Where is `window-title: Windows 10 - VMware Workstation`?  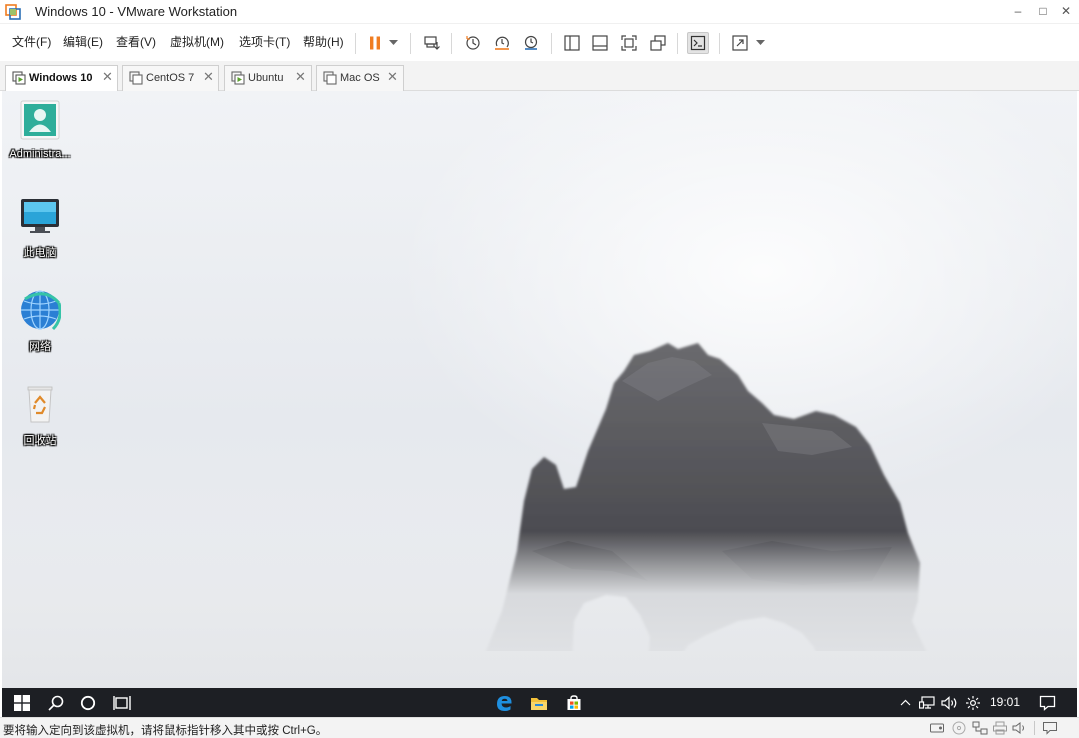
window-title: Windows 10 - VMware Workstation is located at coordinates (136, 11).